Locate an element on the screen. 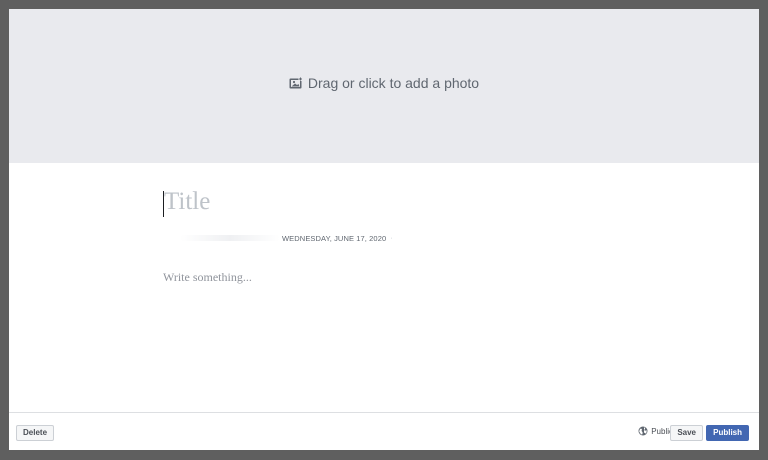 The width and height of the screenshot is (768, 460). globe-icon is located at coordinates (643, 431).